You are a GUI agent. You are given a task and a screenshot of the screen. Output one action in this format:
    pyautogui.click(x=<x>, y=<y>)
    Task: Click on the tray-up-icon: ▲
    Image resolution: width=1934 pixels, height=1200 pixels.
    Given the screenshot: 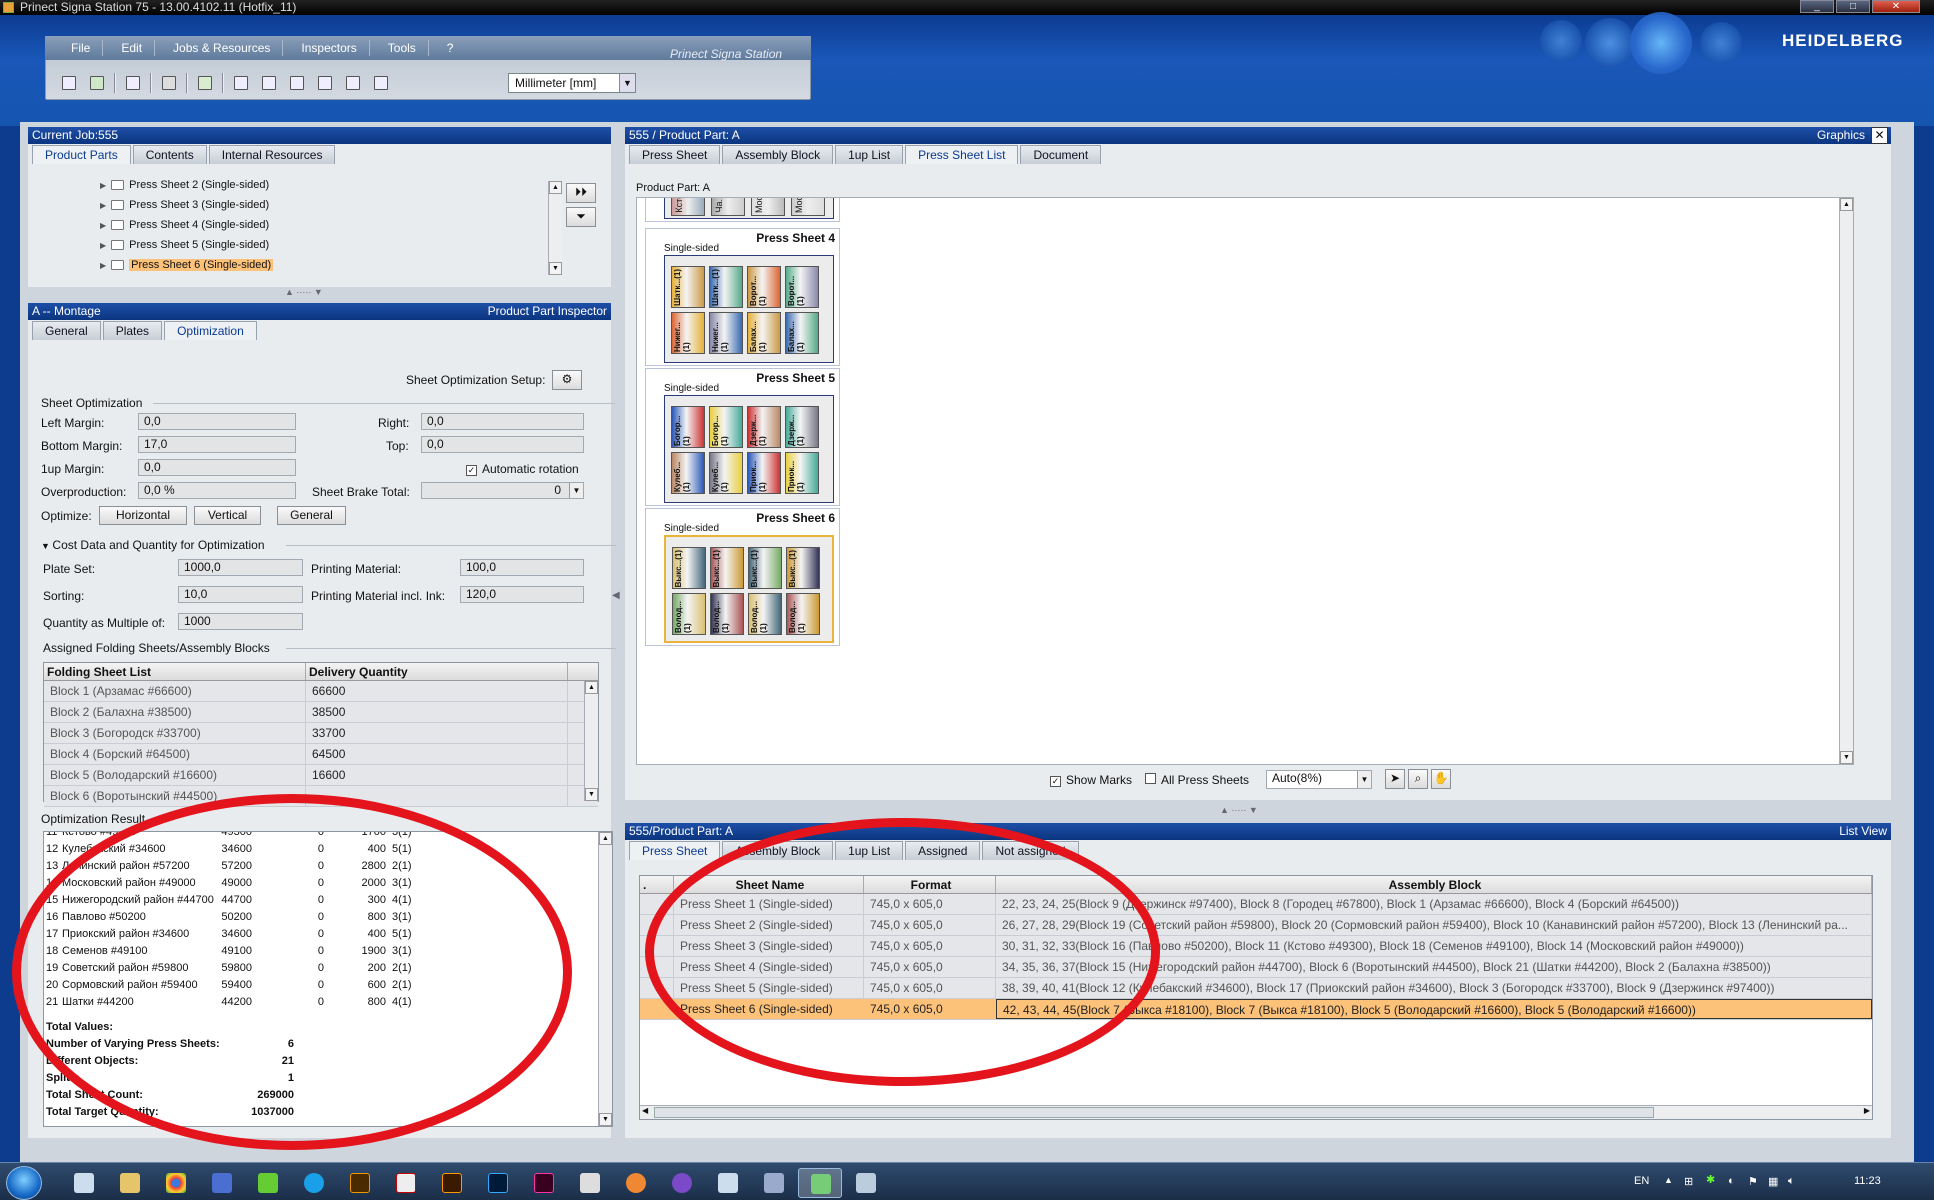 What is the action you would take?
    pyautogui.click(x=1668, y=1180)
    